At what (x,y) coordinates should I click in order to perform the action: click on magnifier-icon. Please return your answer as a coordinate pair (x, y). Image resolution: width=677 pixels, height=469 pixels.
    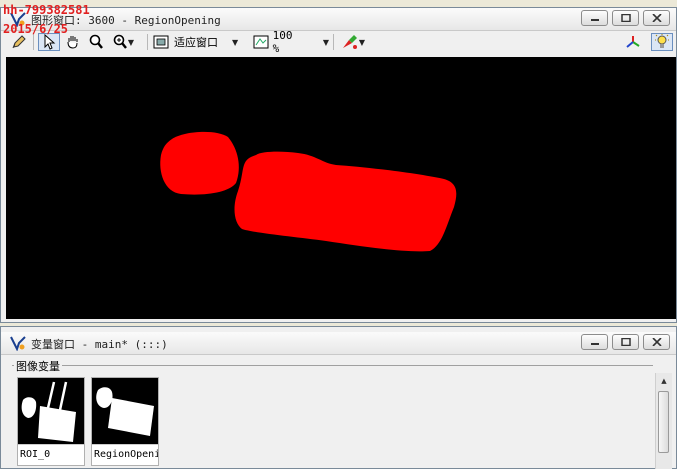
    Looking at the image, I should click on (96, 41).